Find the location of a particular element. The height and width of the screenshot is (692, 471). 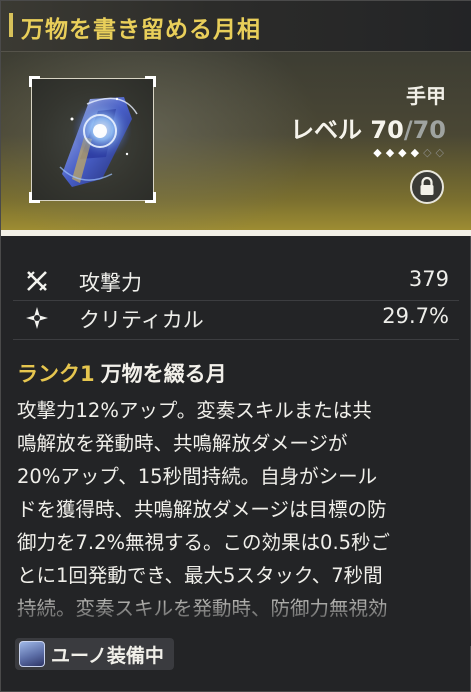

gauntlet-image is located at coordinates (98, 142).